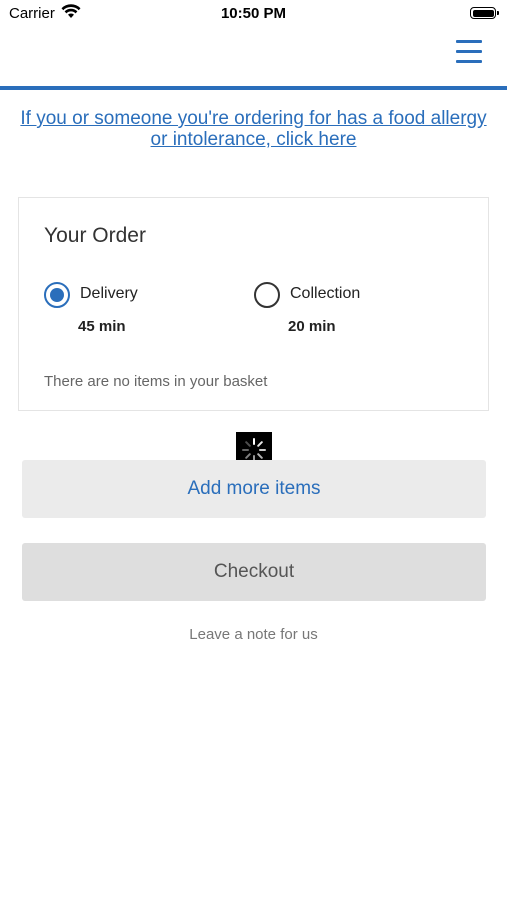 Image resolution: width=507 pixels, height=900 pixels. I want to click on hamburger-menu-icon, so click(469, 52).